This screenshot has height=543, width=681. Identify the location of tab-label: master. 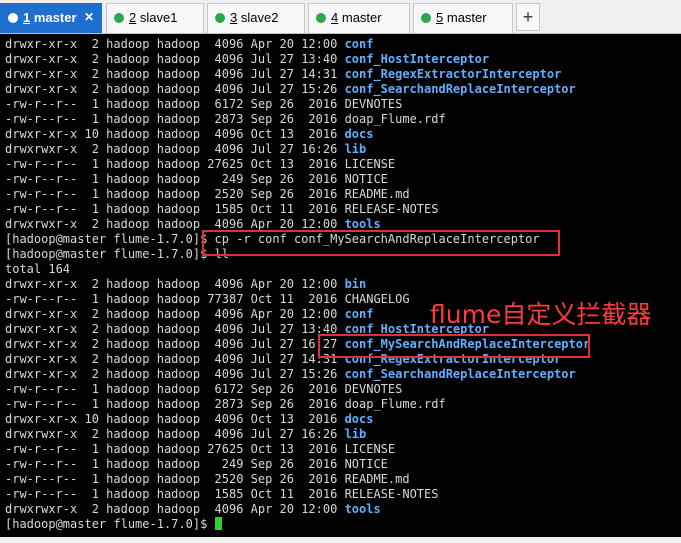
(55, 17).